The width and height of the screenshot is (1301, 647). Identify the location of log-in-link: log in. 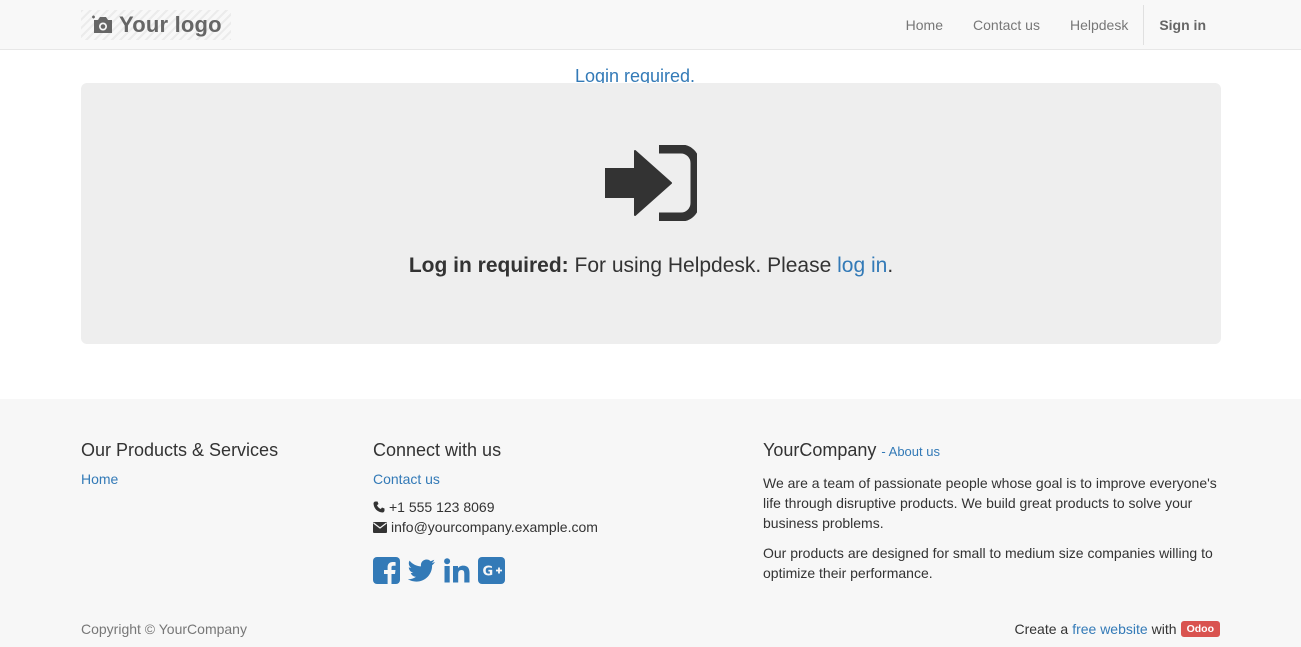
(862, 265).